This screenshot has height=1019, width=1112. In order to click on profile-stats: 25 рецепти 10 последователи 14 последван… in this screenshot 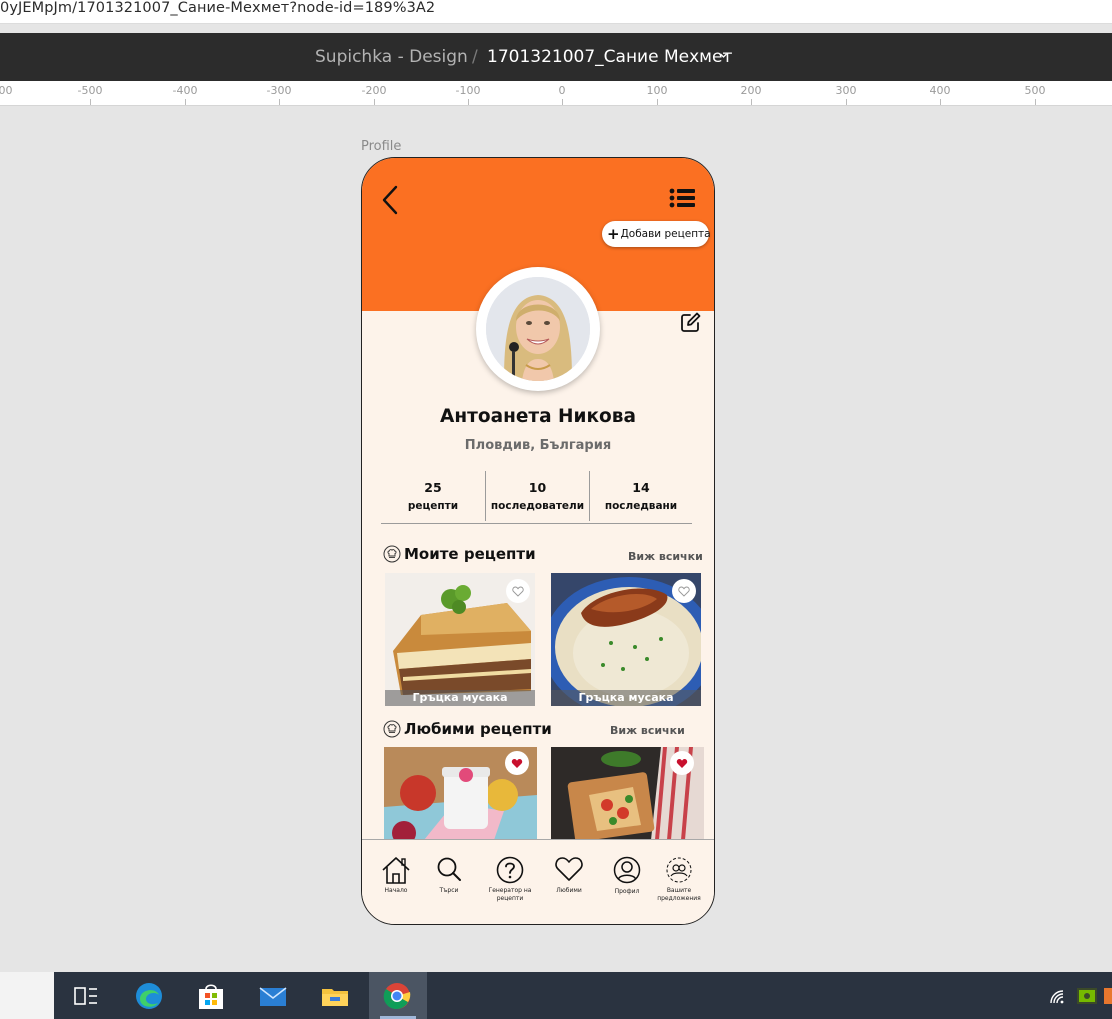, I will do `click(536, 497)`.